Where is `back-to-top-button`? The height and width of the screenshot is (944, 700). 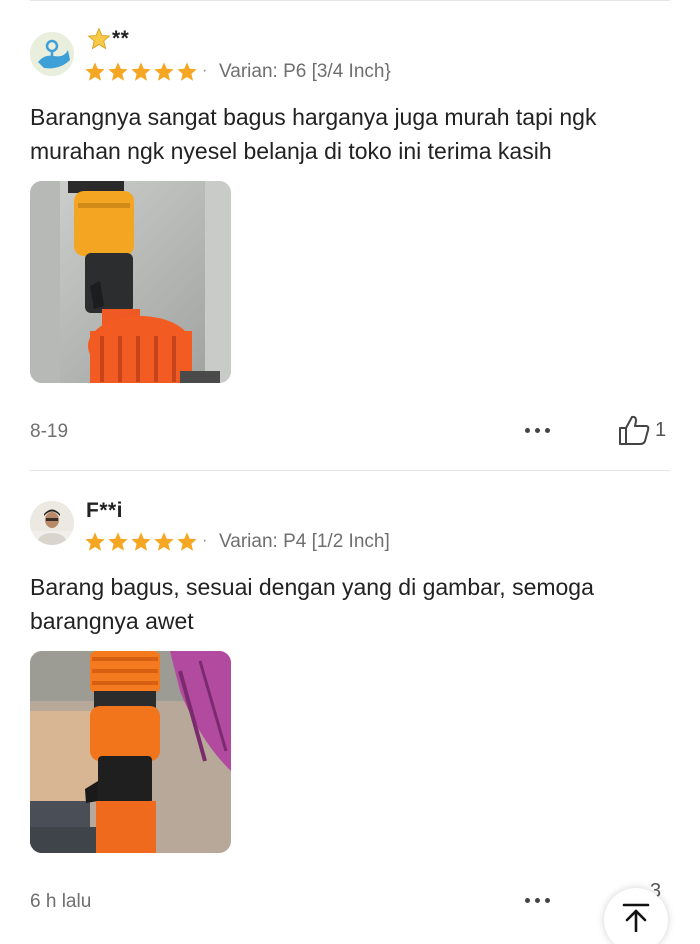 back-to-top-button is located at coordinates (636, 916).